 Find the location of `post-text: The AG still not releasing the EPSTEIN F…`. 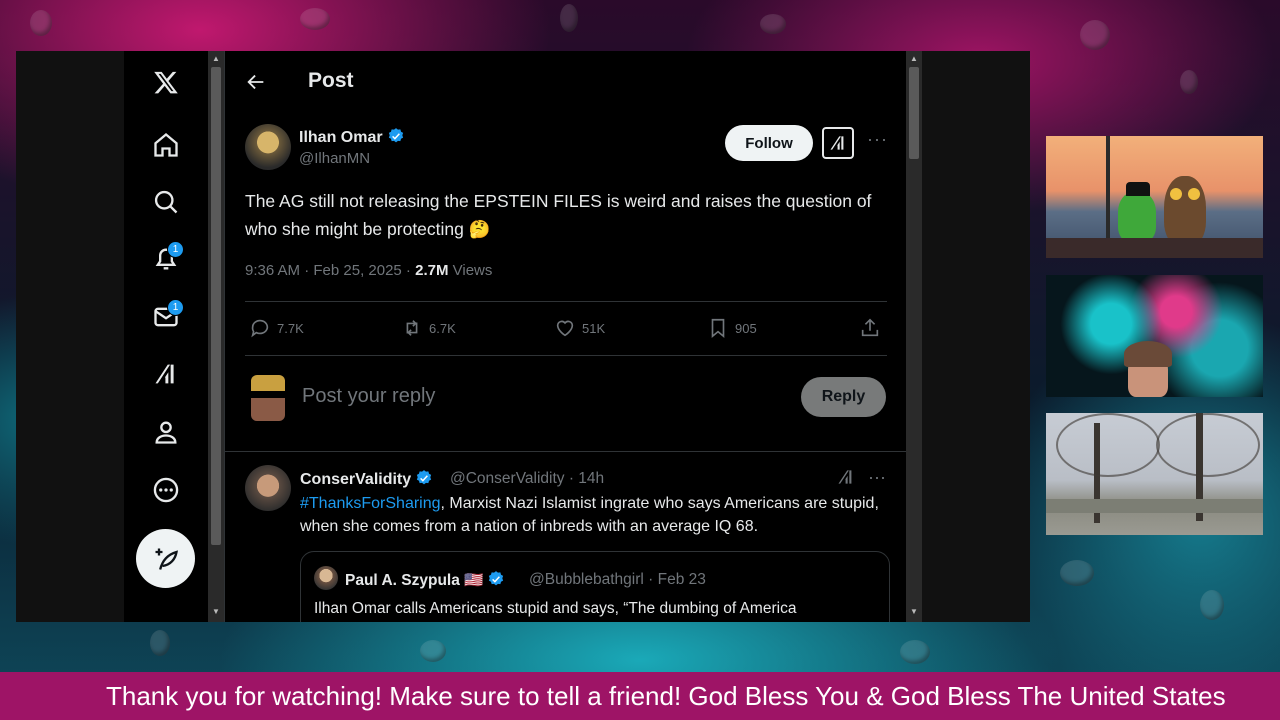

post-text: The AG still not releasing the EPSTEIN F… is located at coordinates (558, 215).